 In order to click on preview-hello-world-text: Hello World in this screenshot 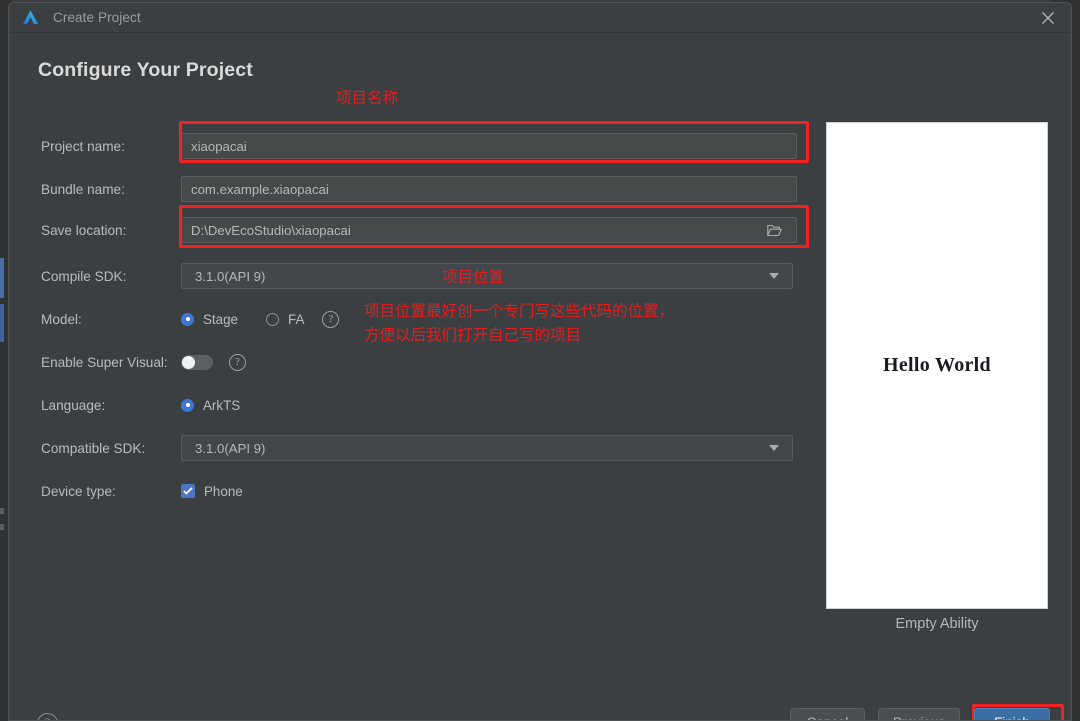, I will do `click(937, 365)`.